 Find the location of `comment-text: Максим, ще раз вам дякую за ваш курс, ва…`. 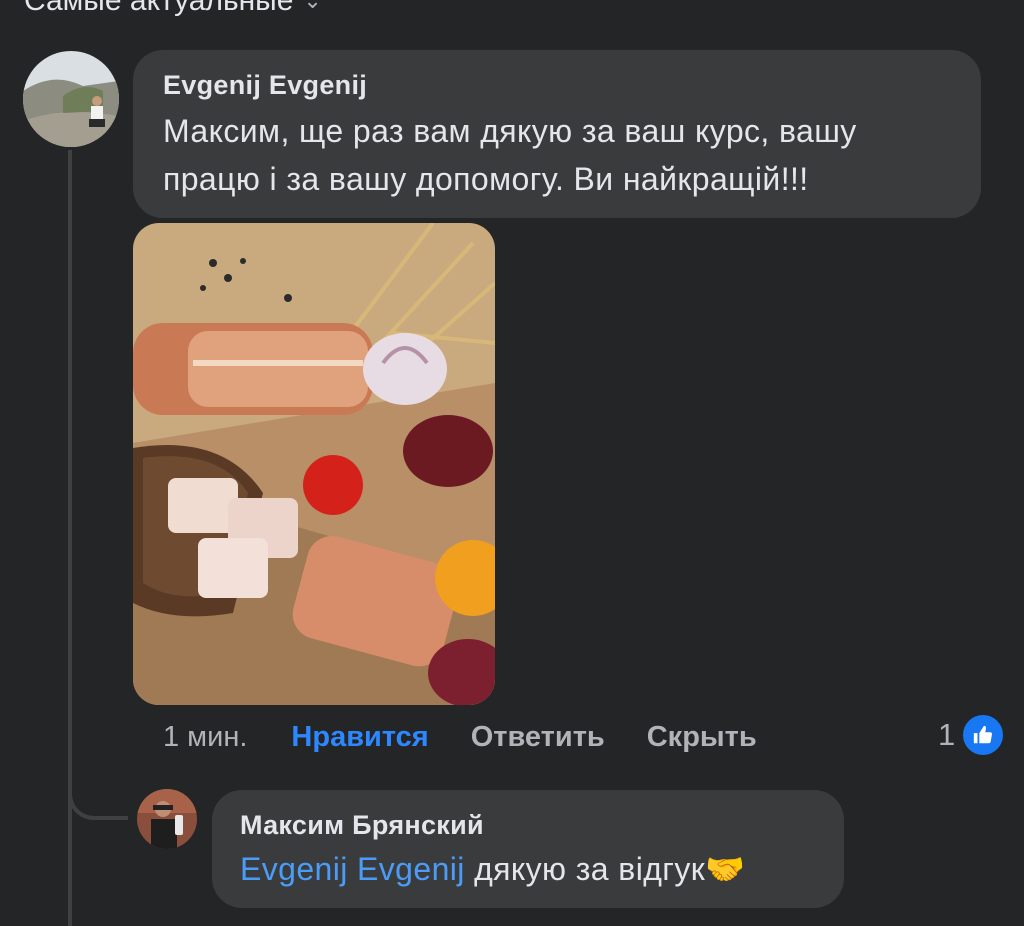

comment-text: Максим, ще раз вам дякую за ваш курс, ва… is located at coordinates (510, 155).